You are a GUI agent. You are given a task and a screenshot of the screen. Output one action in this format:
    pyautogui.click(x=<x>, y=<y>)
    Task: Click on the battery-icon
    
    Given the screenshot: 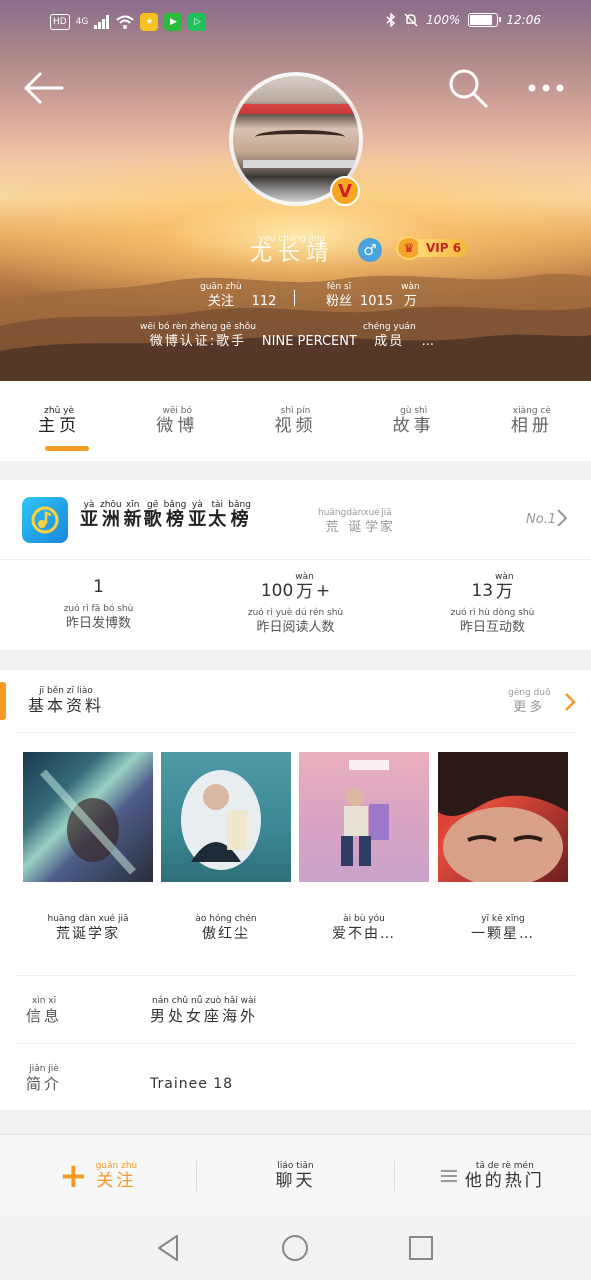 What is the action you would take?
    pyautogui.click(x=485, y=20)
    